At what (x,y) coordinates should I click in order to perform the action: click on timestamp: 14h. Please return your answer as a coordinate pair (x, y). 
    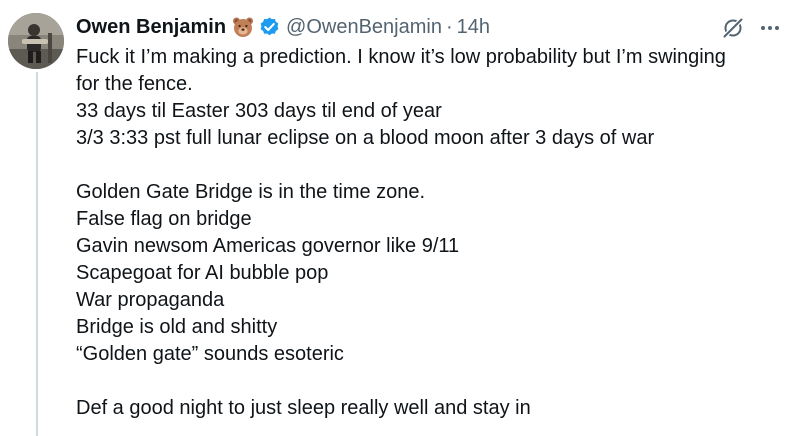
    Looking at the image, I should click on (473, 27).